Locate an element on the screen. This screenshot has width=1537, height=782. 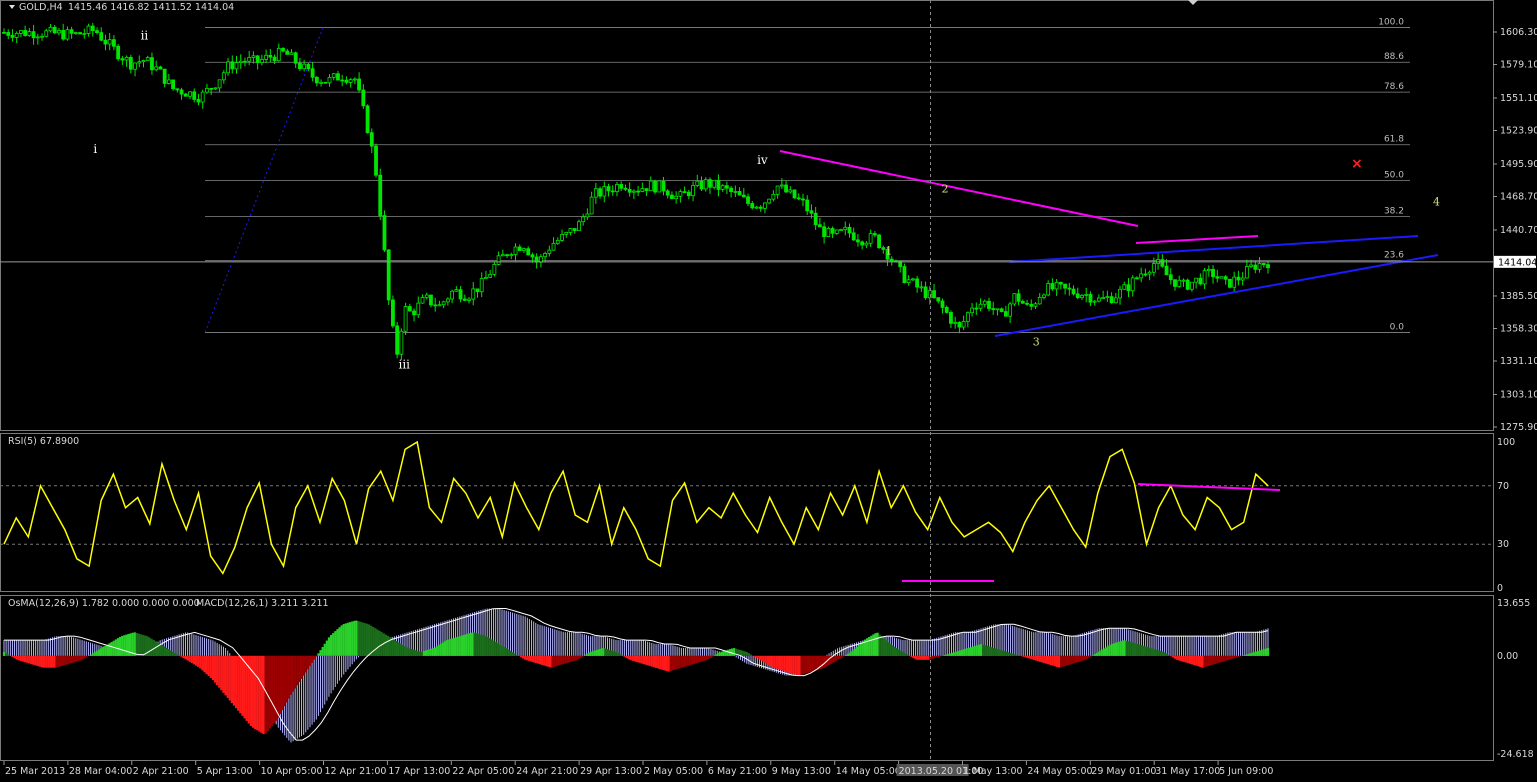
chart-shift-marker is located at coordinates (1193, 2).